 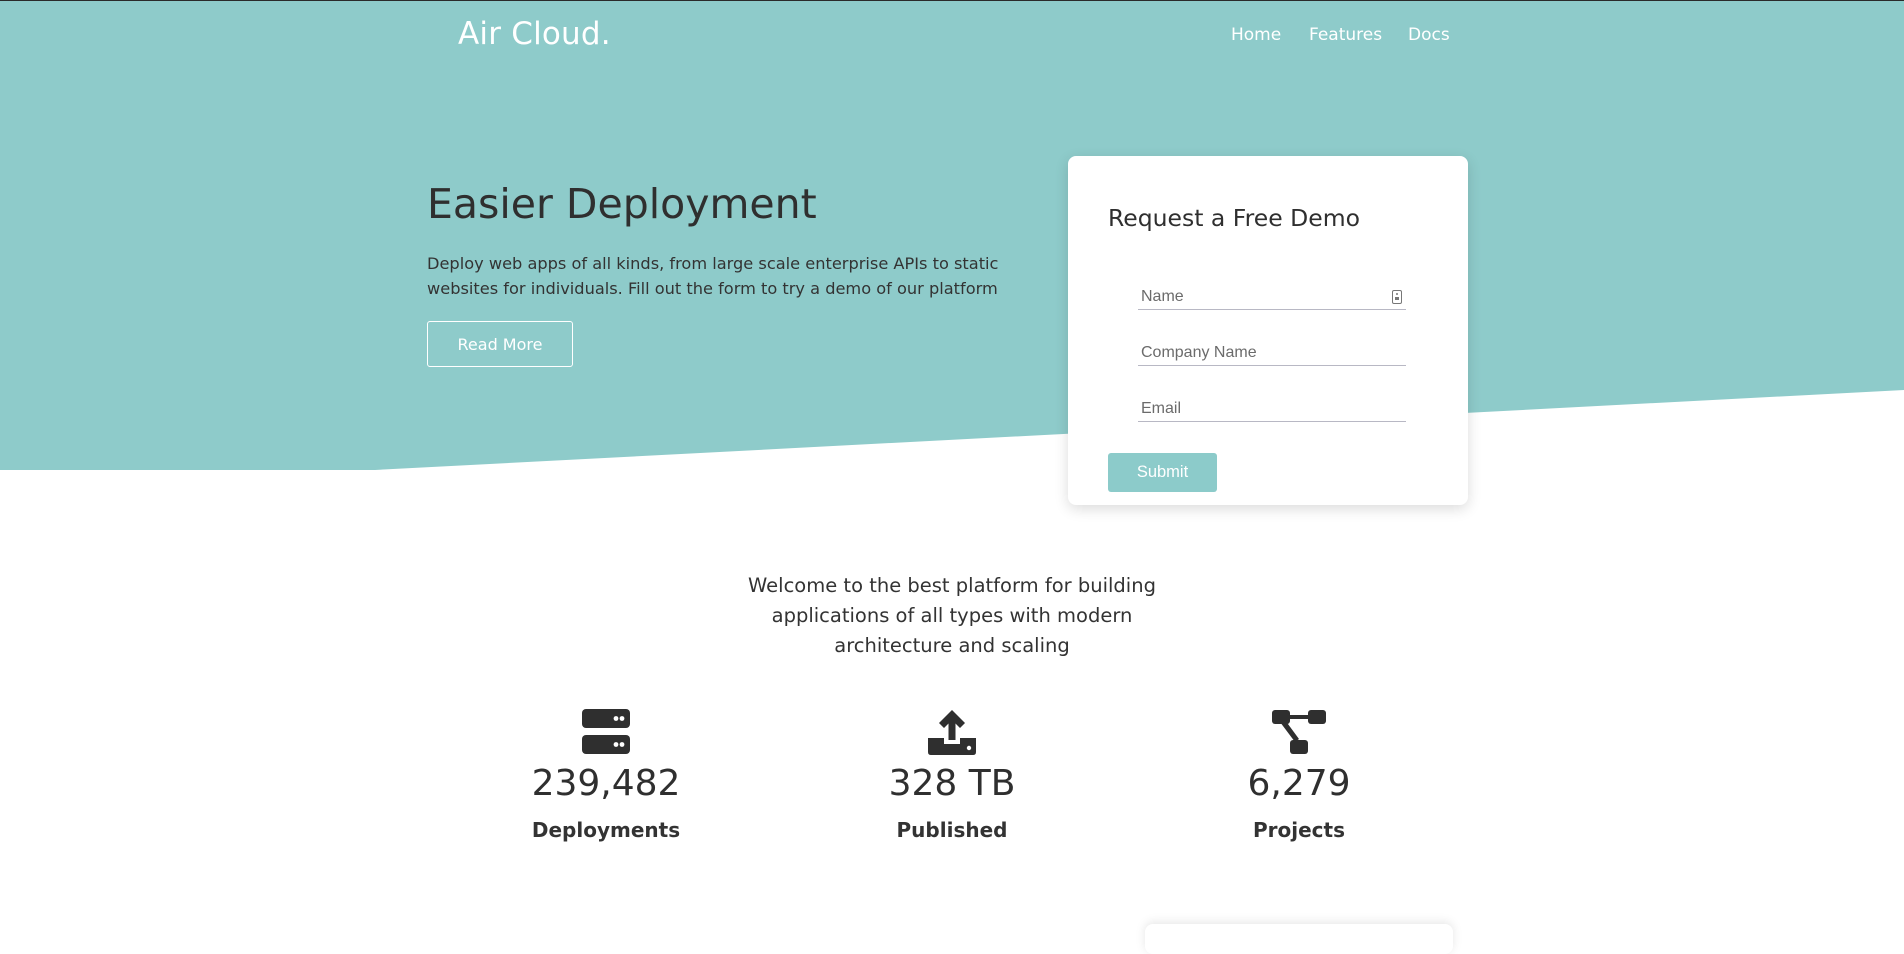 What do you see at coordinates (952, 830) in the screenshot?
I see `stat-label: Published` at bounding box center [952, 830].